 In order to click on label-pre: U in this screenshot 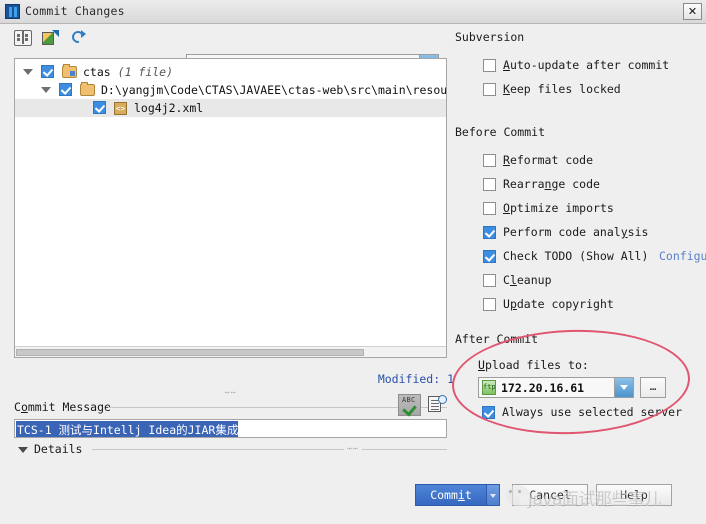, I will do `click(506, 304)`.